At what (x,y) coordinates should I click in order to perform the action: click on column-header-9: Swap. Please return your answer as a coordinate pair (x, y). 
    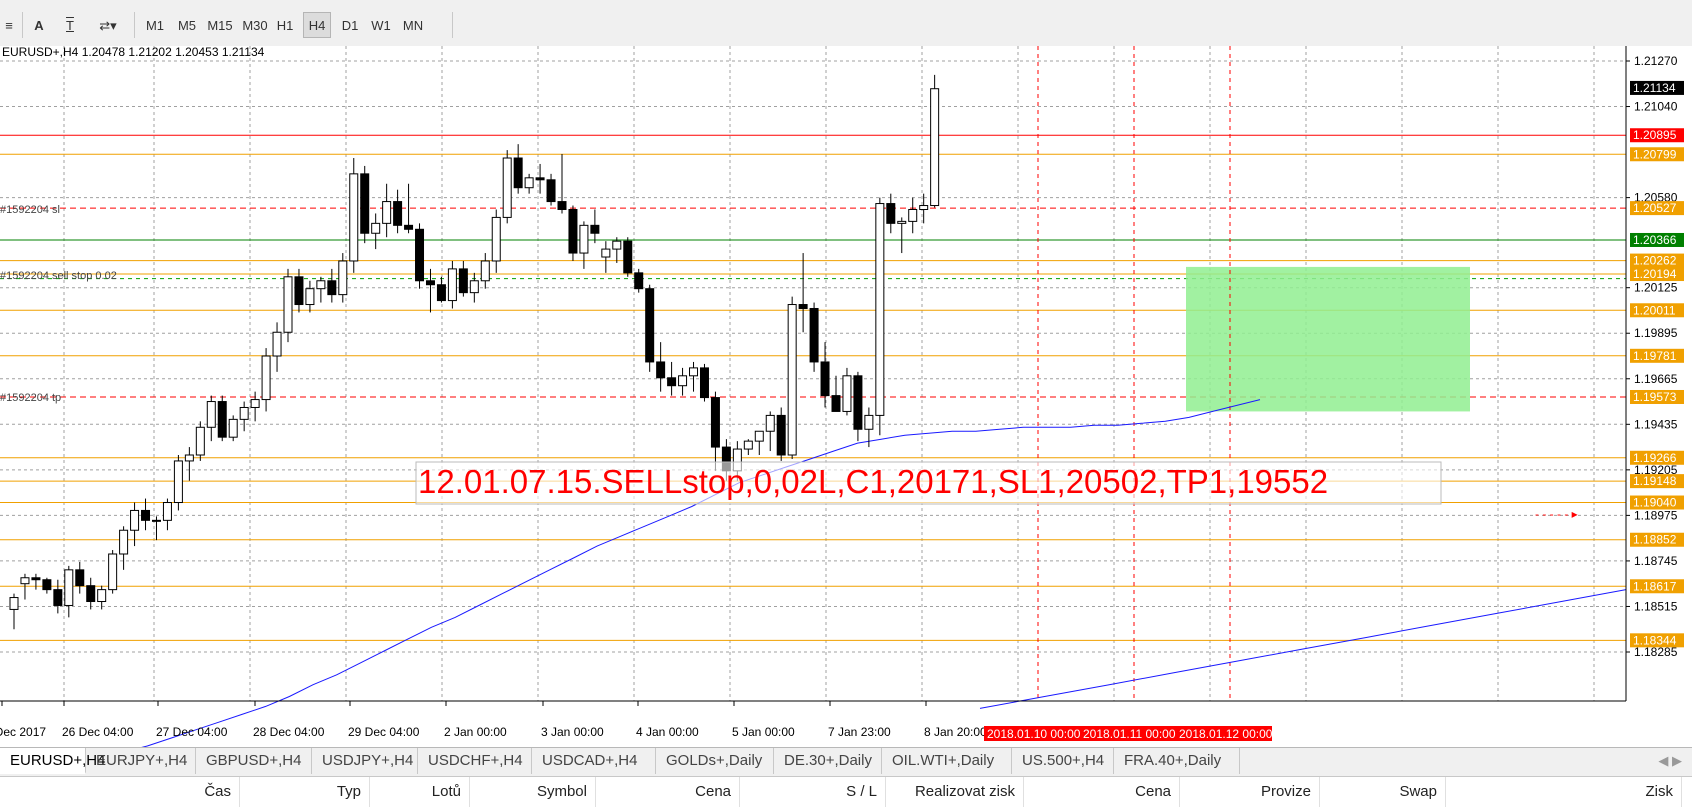
    Looking at the image, I should click on (1383, 792).